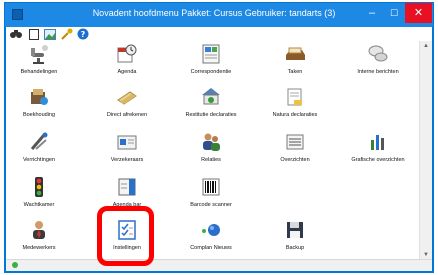 The width and height of the screenshot is (438, 275). What do you see at coordinates (50, 34) in the screenshot?
I see `picture-icon` at bounding box center [50, 34].